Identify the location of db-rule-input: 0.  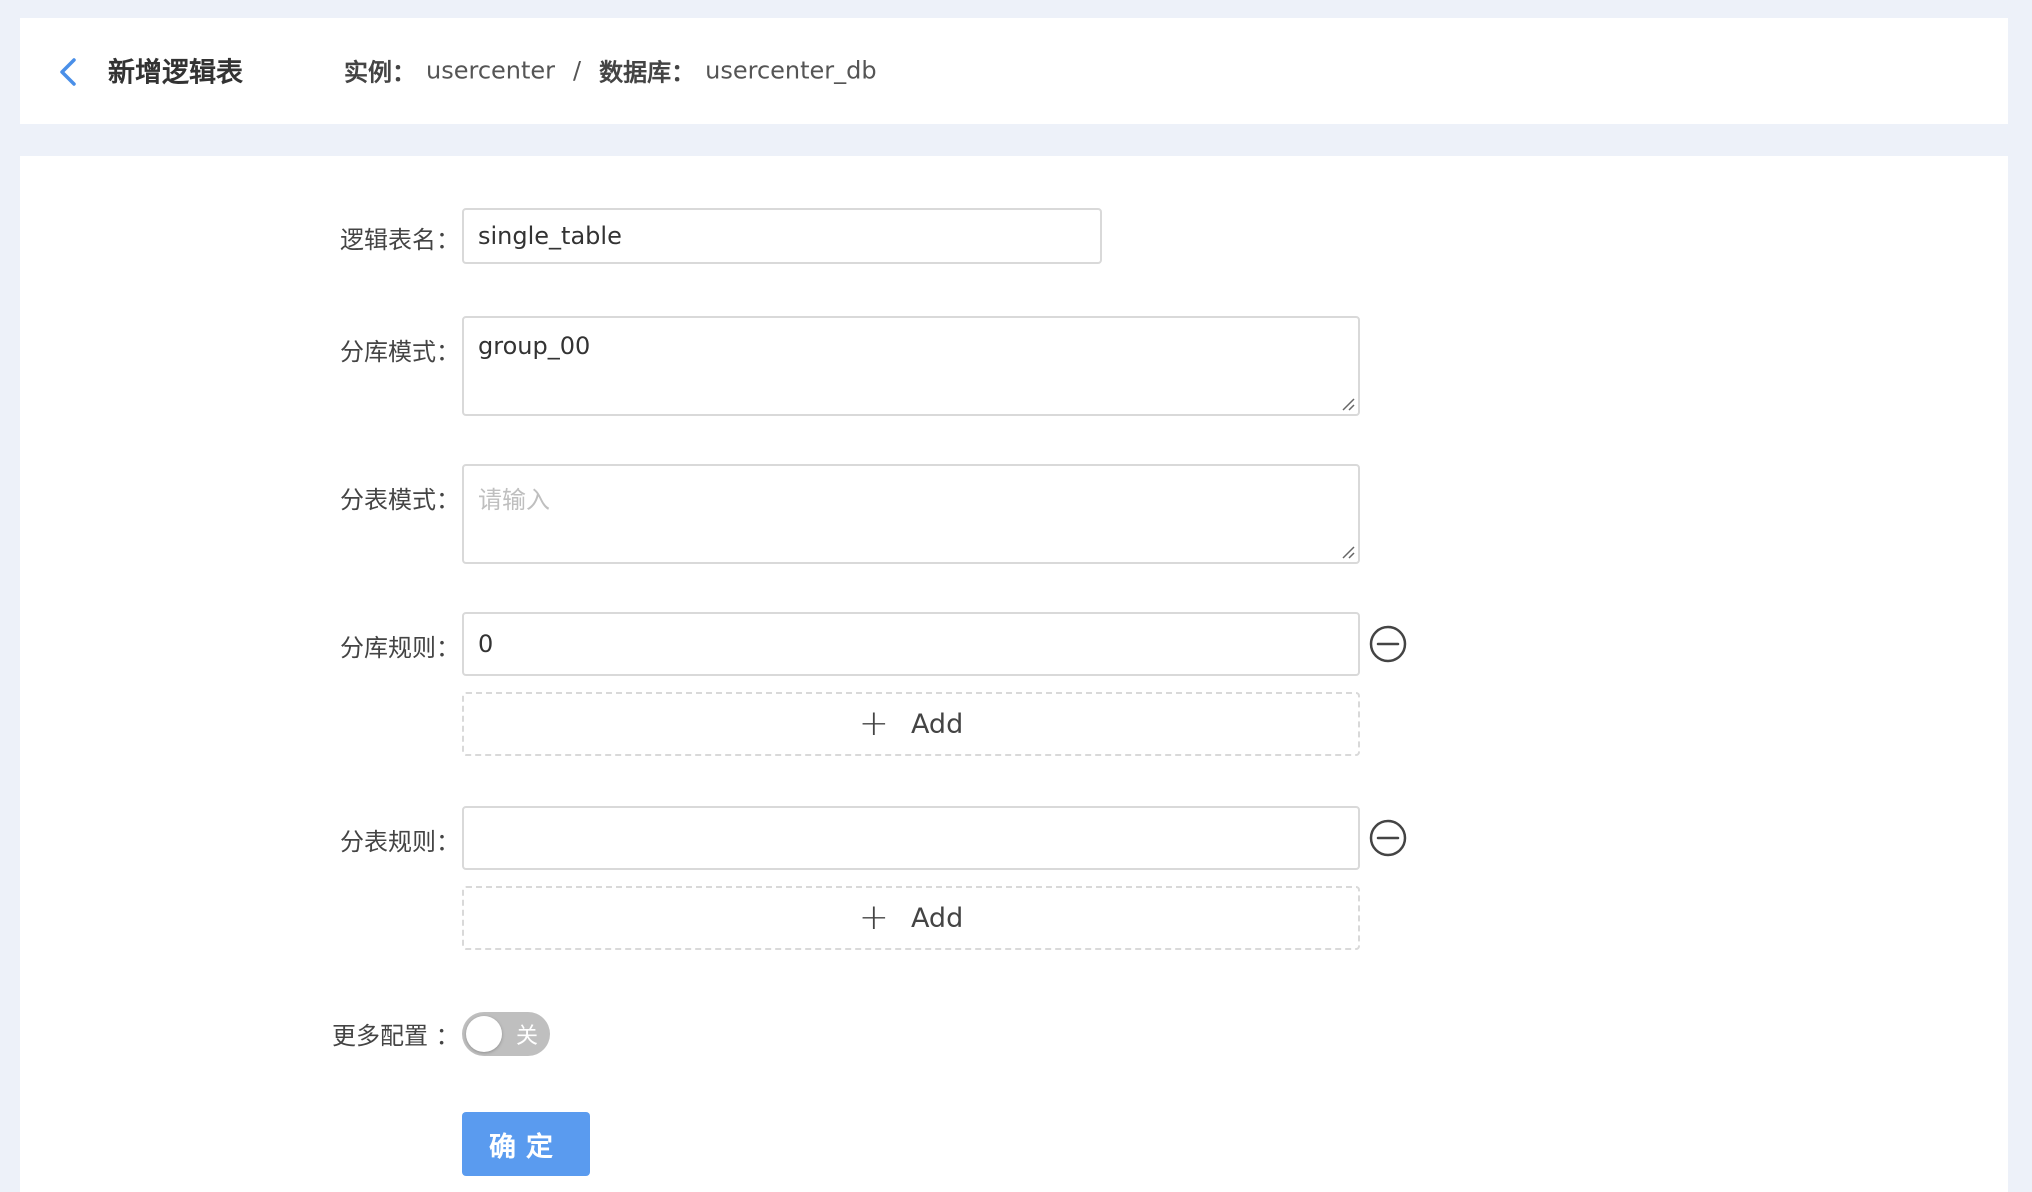
(911, 644).